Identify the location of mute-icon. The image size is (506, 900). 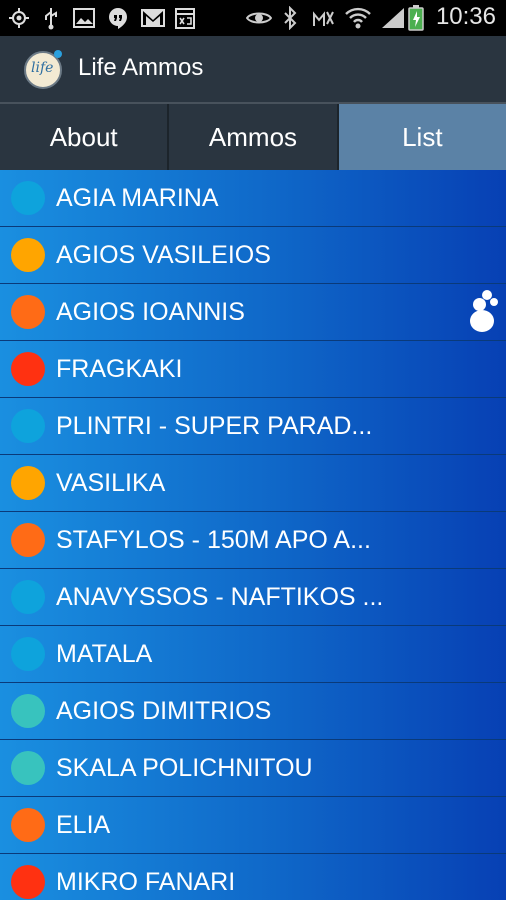
(323, 18).